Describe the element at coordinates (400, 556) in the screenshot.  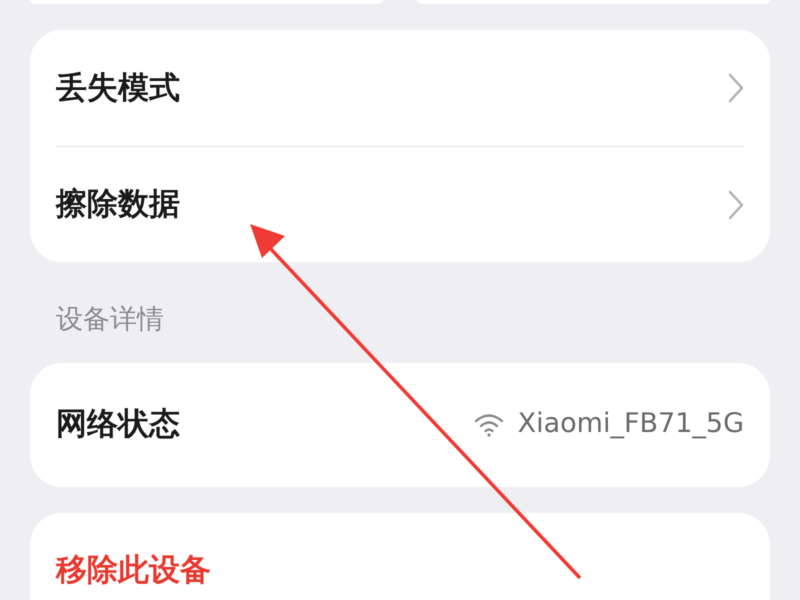
I see `remove-device-button: 移除此设备` at that location.